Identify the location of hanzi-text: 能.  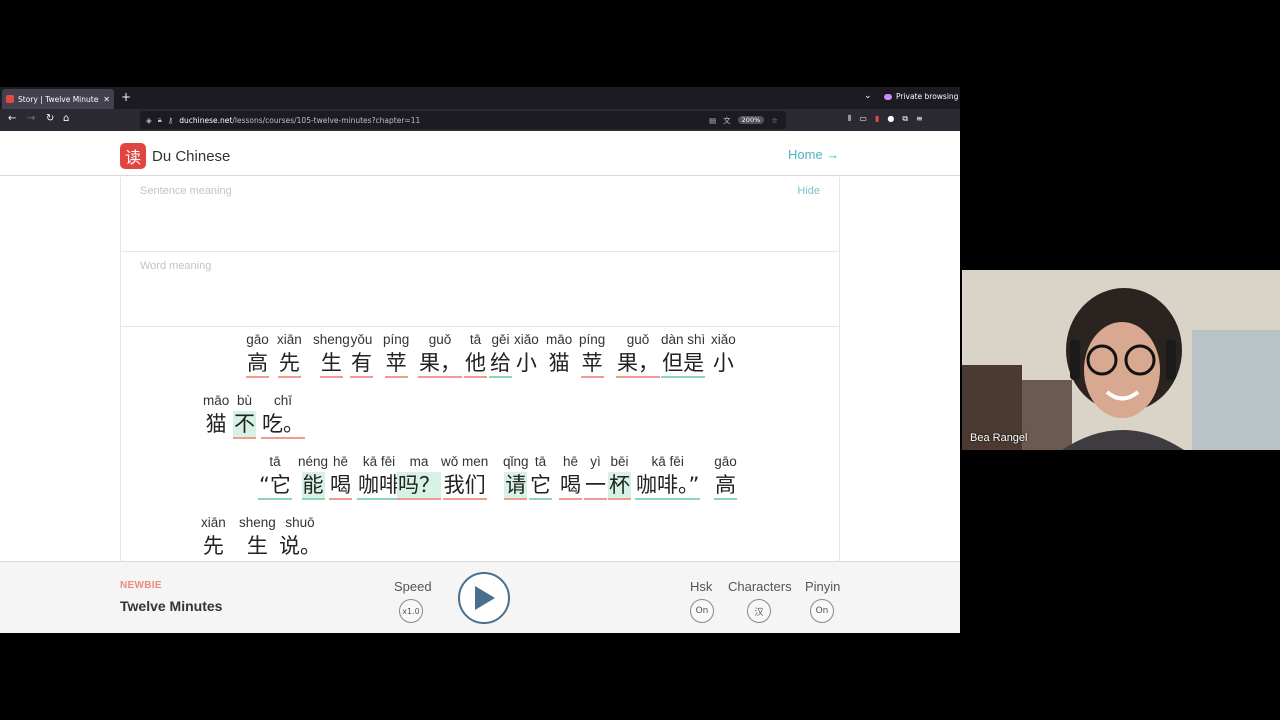
(313, 486).